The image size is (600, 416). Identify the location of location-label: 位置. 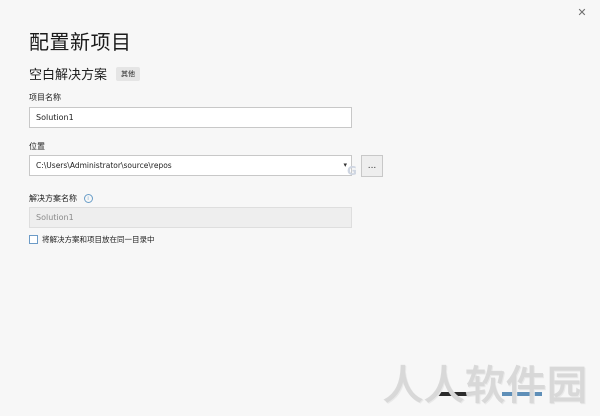
(37, 146).